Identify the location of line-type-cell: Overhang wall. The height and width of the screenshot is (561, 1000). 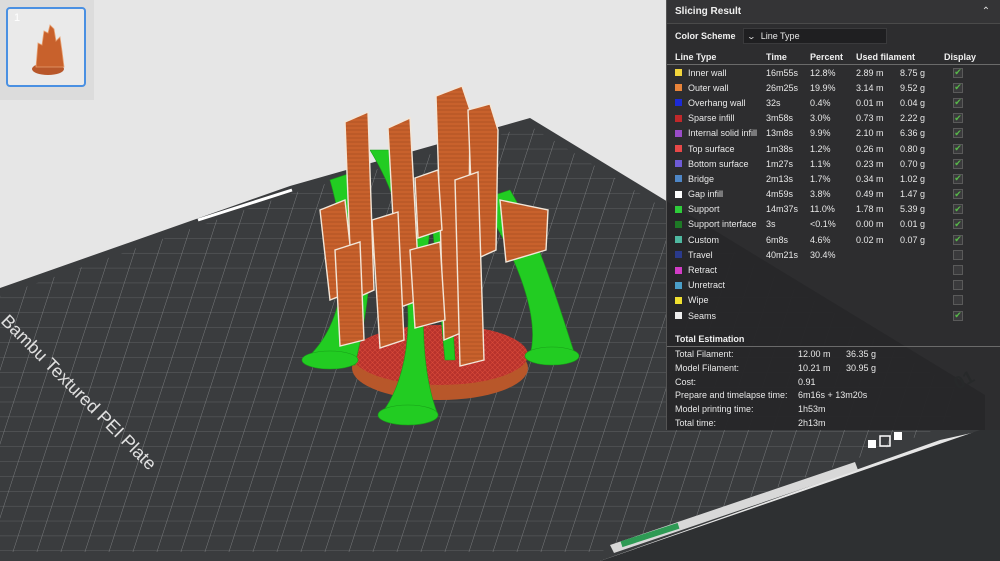
(720, 103).